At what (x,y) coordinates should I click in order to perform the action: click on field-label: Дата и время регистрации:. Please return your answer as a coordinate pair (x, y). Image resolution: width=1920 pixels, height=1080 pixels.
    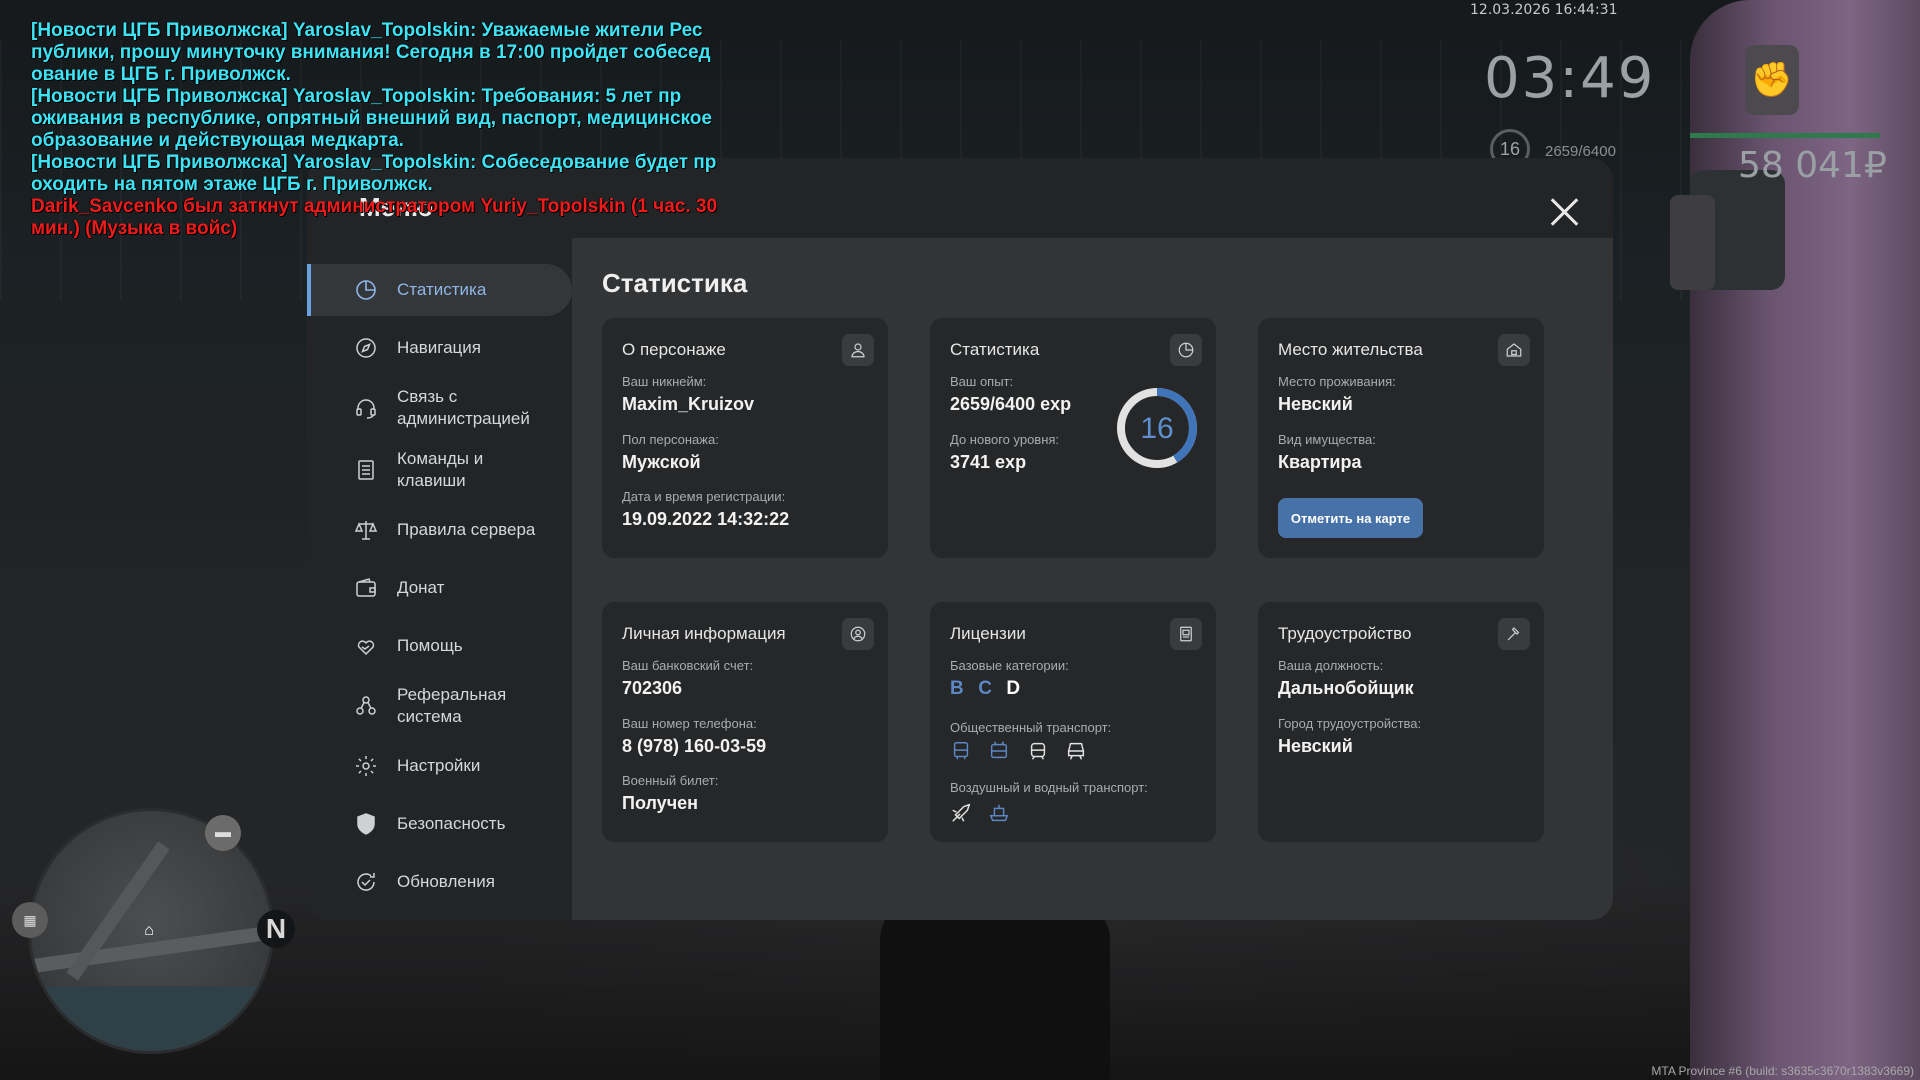
    Looking at the image, I should click on (704, 496).